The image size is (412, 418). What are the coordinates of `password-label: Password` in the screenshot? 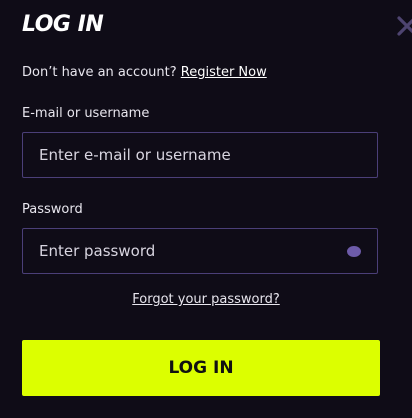 It's located at (52, 209).